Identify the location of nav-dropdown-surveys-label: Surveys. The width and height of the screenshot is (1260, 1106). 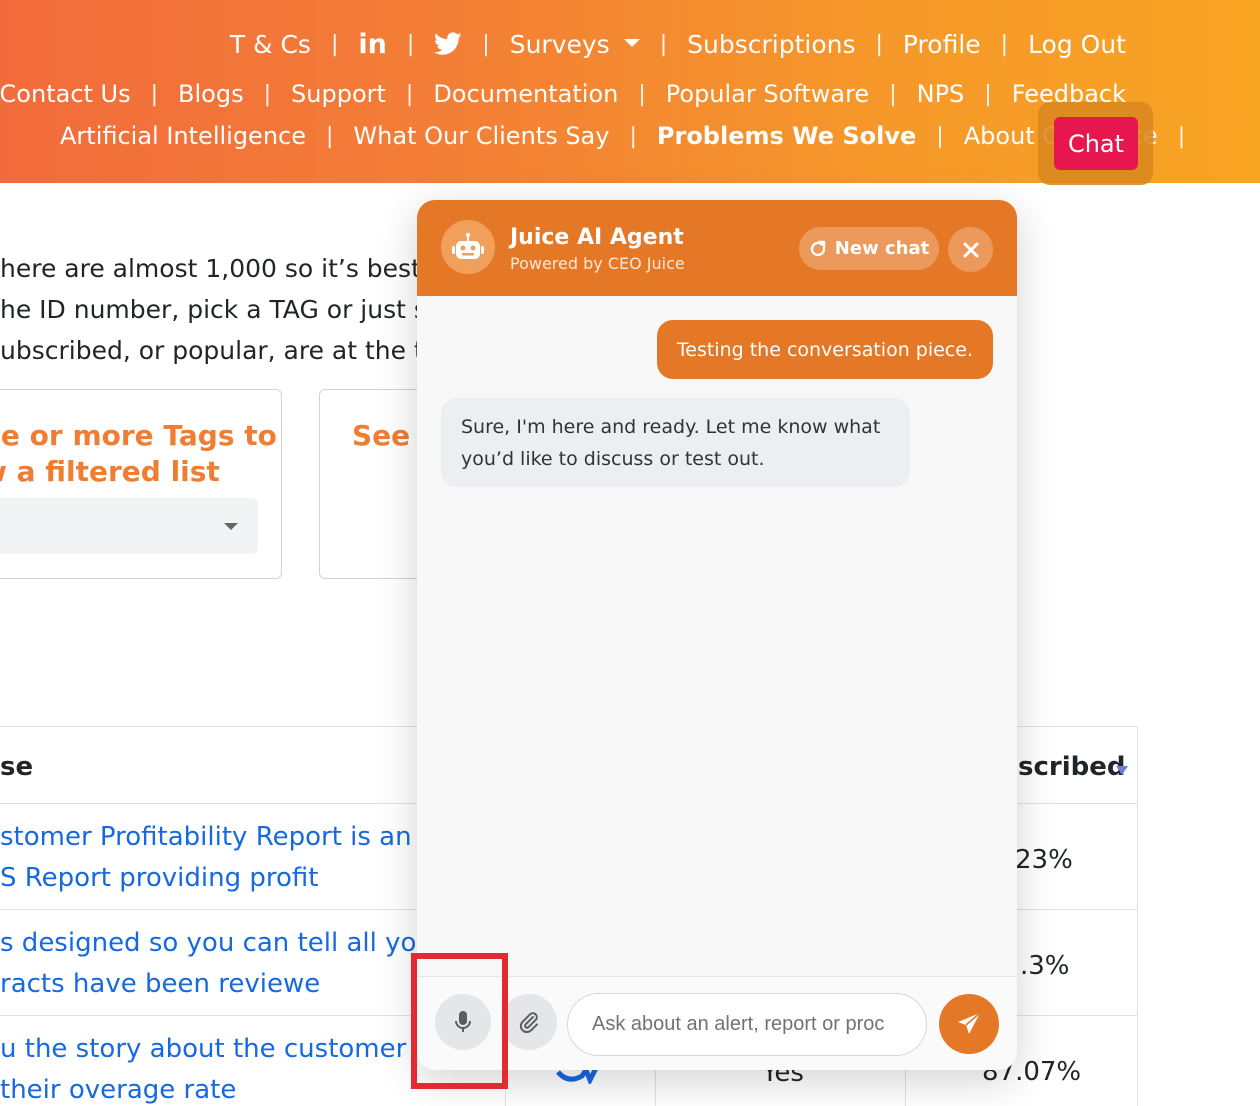
(559, 44).